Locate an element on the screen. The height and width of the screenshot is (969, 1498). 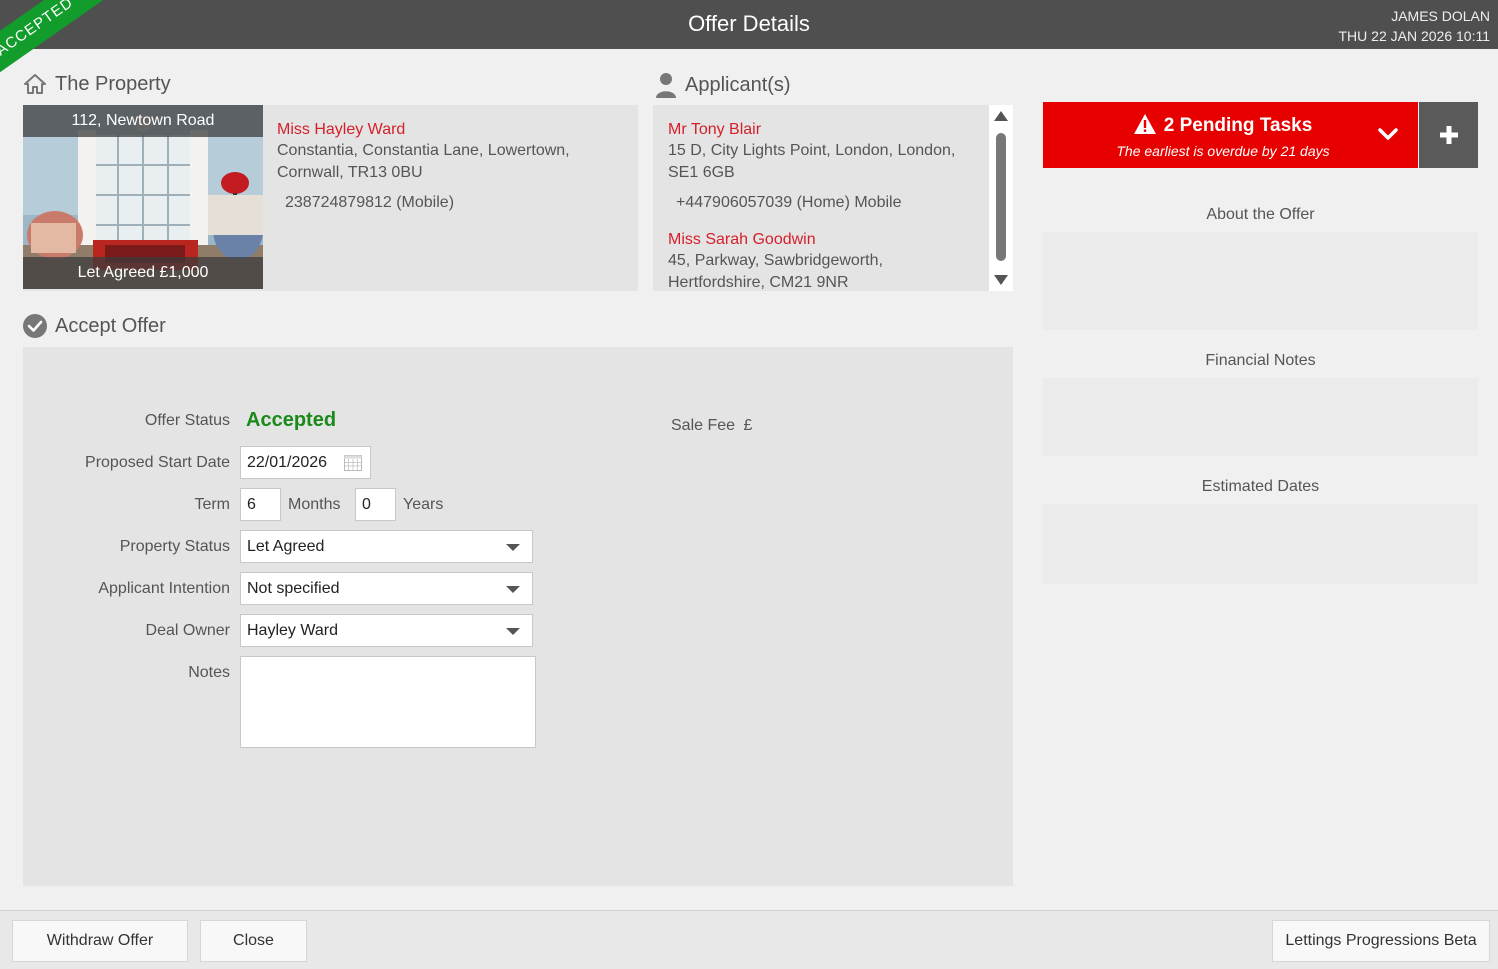
person-icon is located at coordinates (666, 85).